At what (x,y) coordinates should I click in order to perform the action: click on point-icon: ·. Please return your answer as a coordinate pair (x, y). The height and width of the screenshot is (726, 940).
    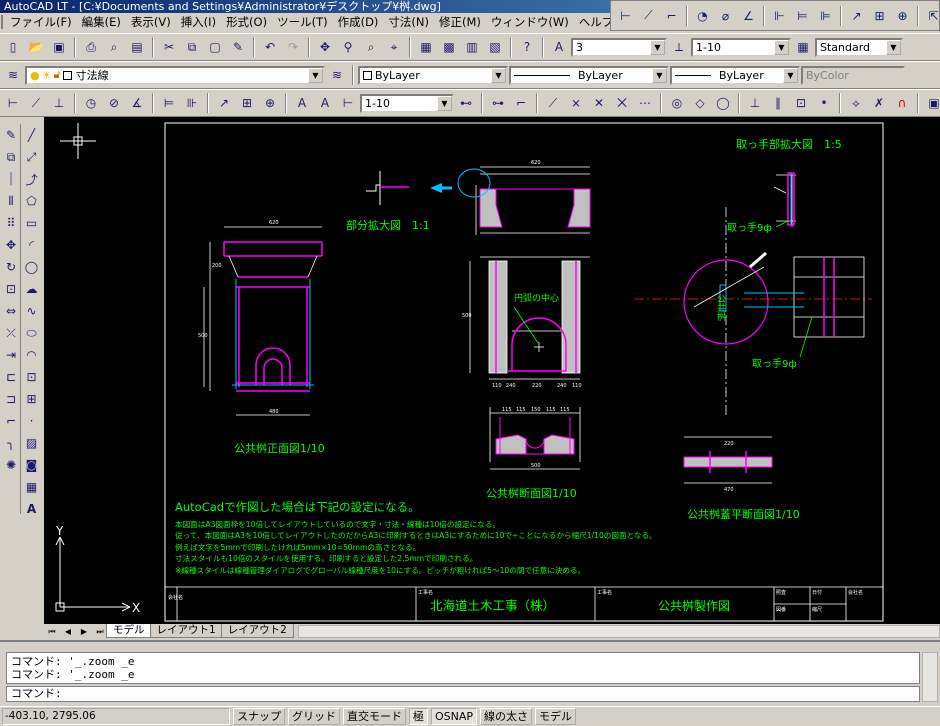
    Looking at the image, I should click on (32, 421).